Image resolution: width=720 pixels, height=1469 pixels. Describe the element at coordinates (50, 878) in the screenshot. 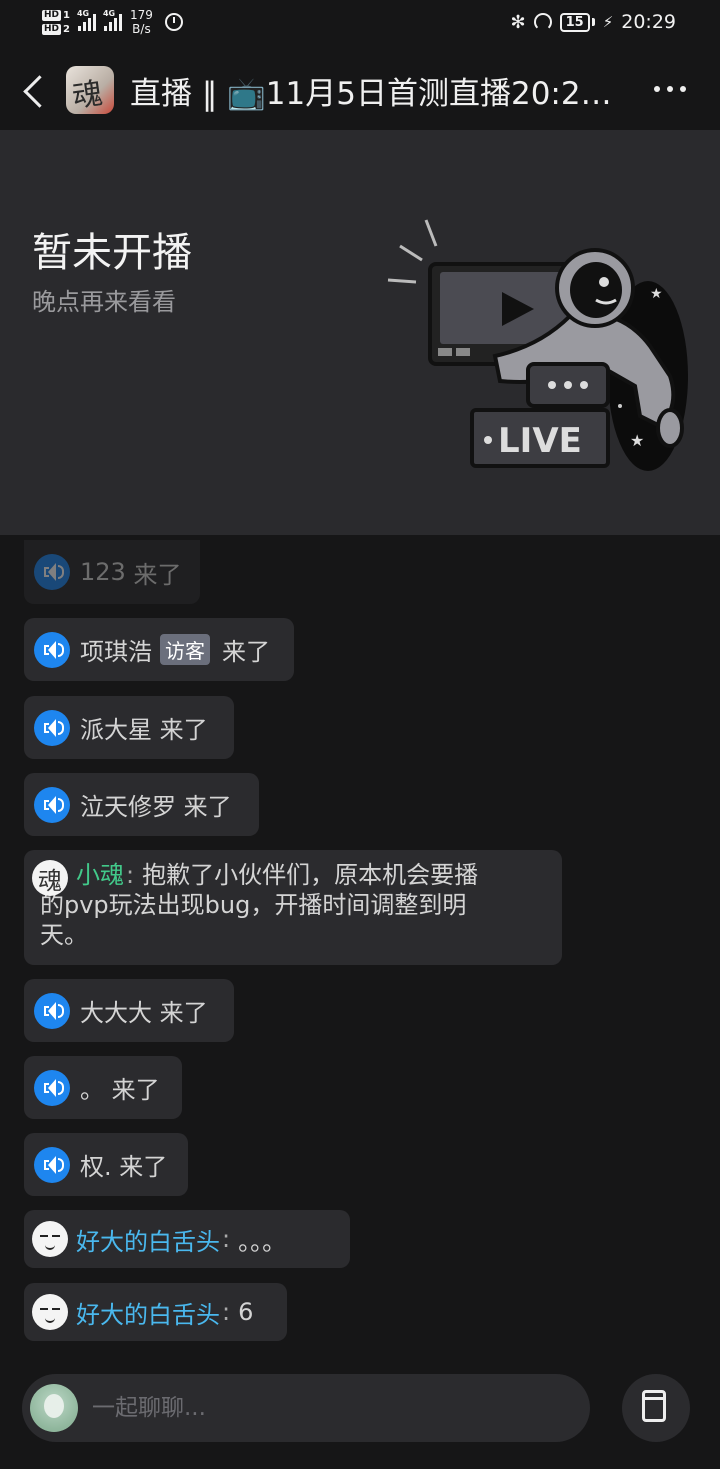

I see `user-avatar: 魂` at that location.